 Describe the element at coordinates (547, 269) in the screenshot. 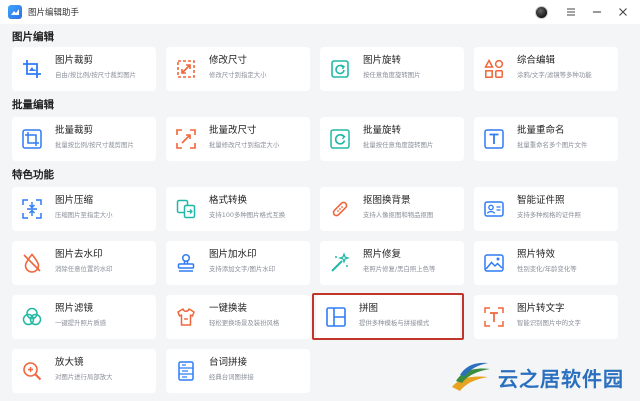

I see `card-desc: 性别变化/年龄变化等` at that location.